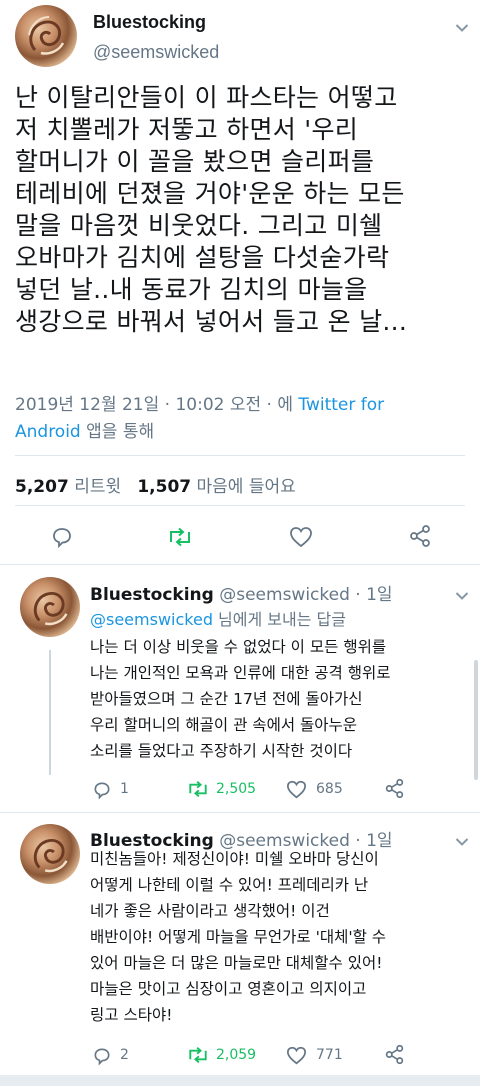 The image size is (480, 1086). What do you see at coordinates (226, 699) in the screenshot?
I see `reply-text-line: 받아들였으며 그 순간 17년 전에 돌아가신` at bounding box center [226, 699].